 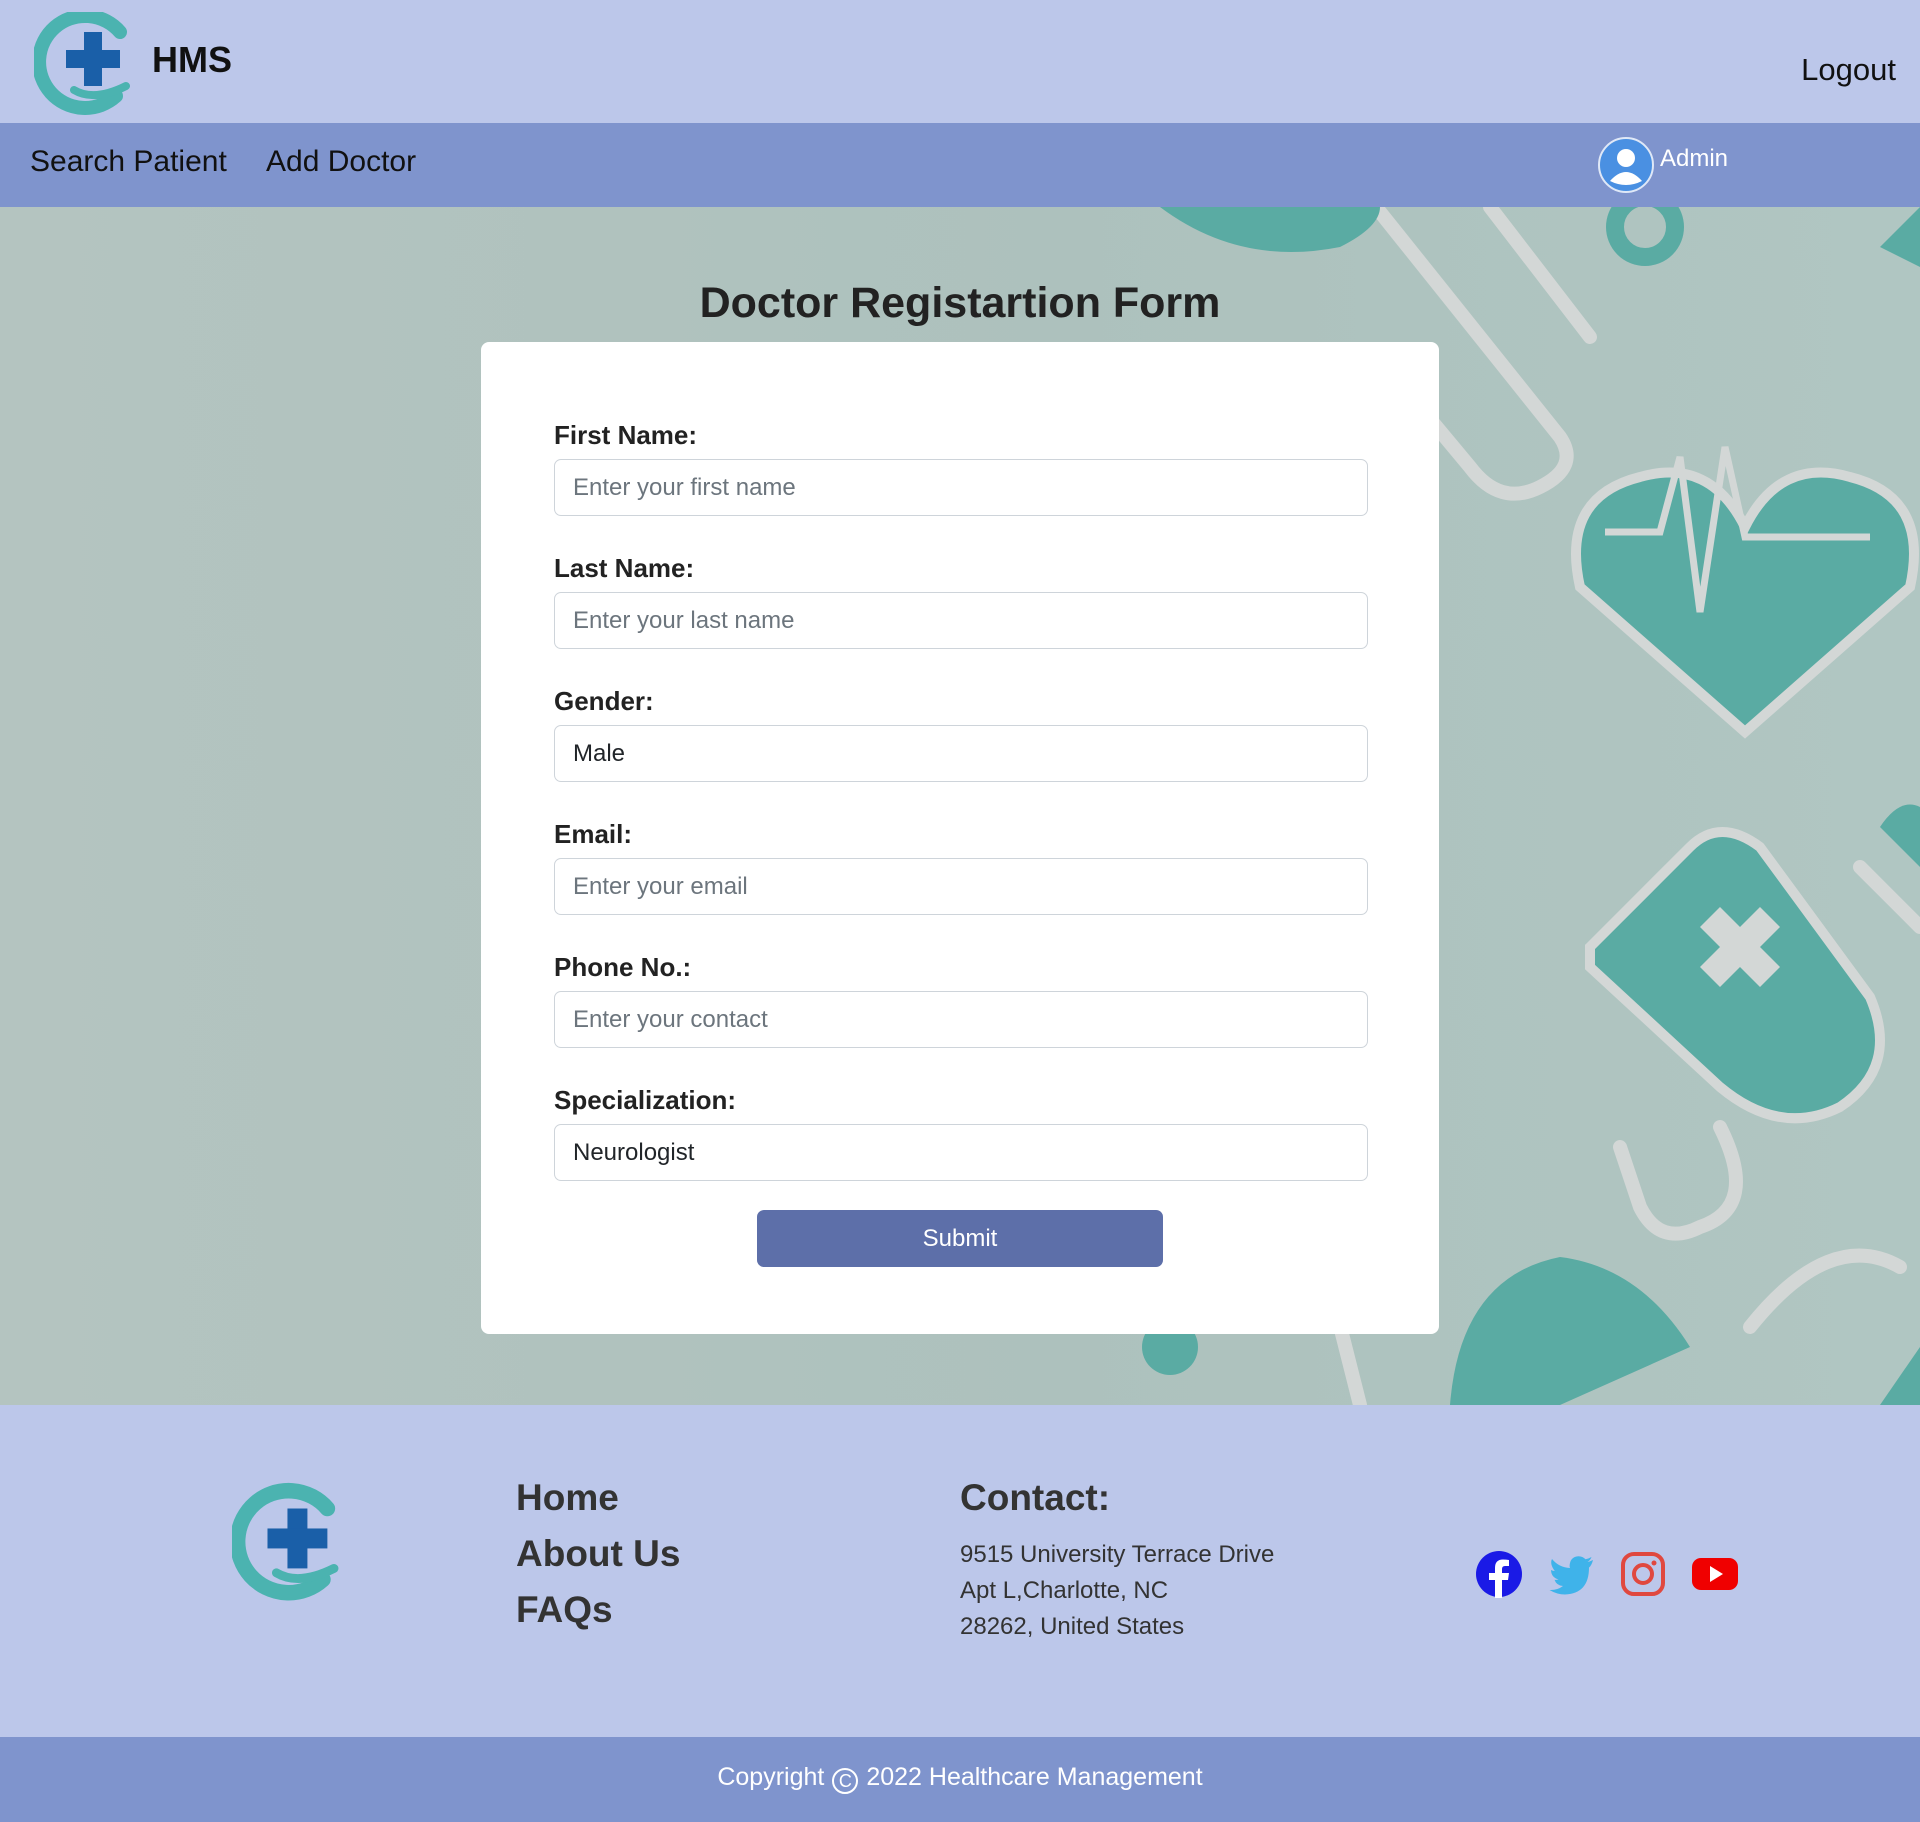 What do you see at coordinates (961, 1019) in the screenshot?
I see `phone-input: Enter your contact` at bounding box center [961, 1019].